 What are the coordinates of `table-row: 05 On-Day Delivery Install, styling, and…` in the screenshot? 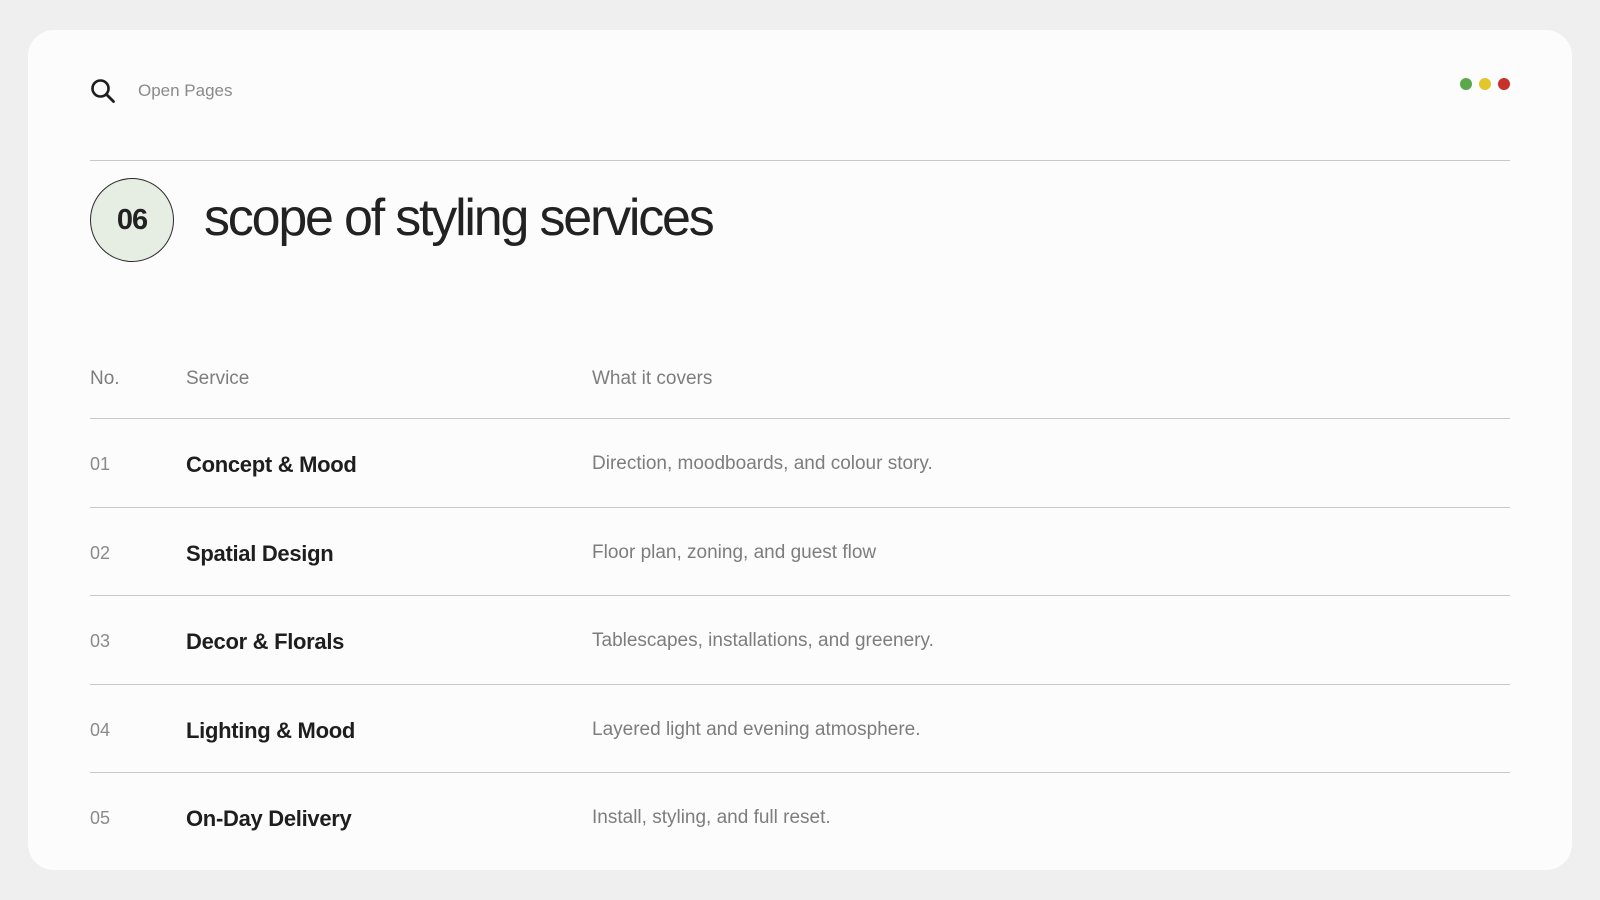 It's located at (800, 817).